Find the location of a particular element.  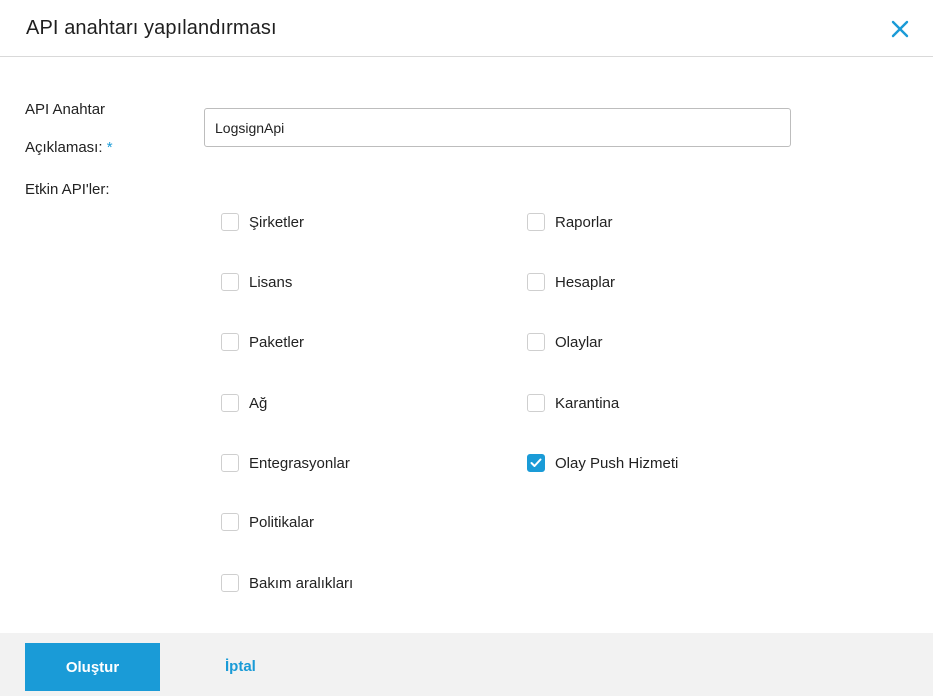

dialog-title: API anahtarı yapılandırması is located at coordinates (151, 28).